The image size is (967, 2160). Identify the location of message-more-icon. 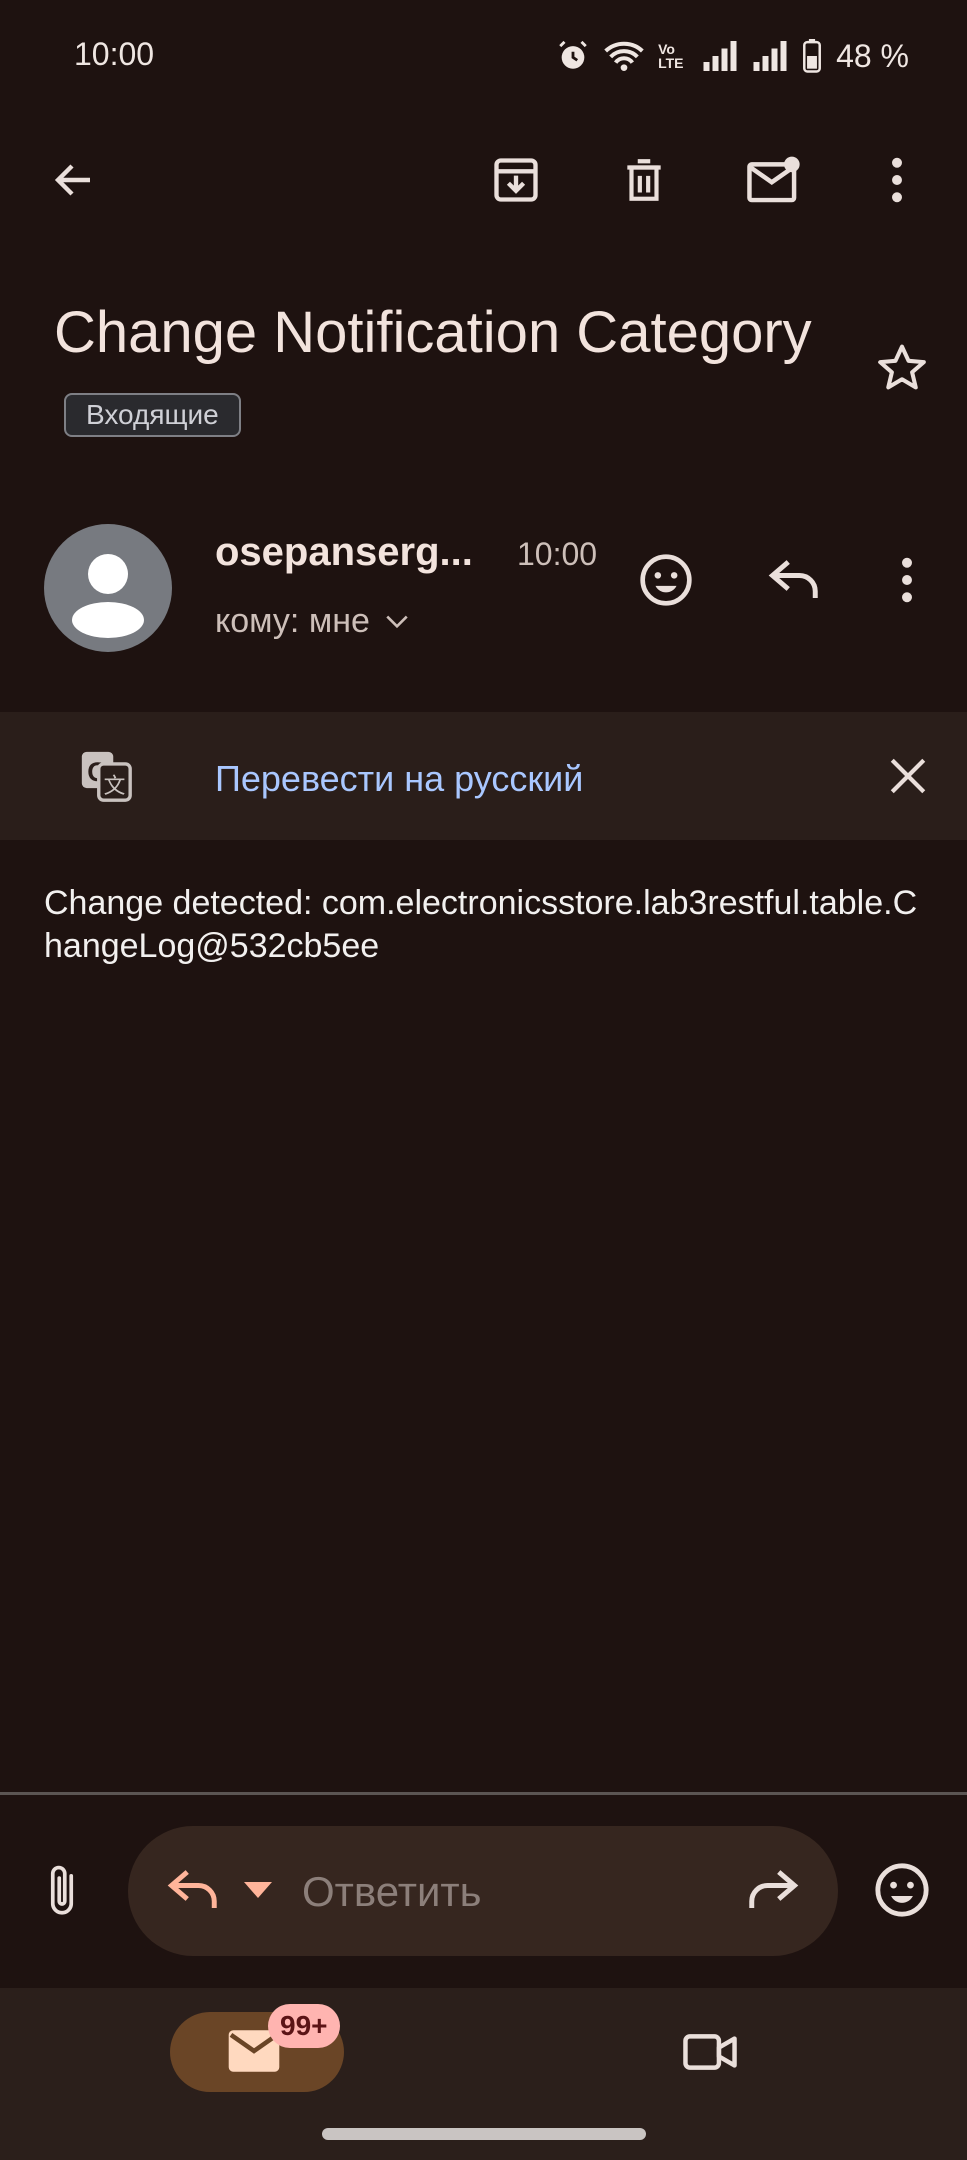
(907, 580).